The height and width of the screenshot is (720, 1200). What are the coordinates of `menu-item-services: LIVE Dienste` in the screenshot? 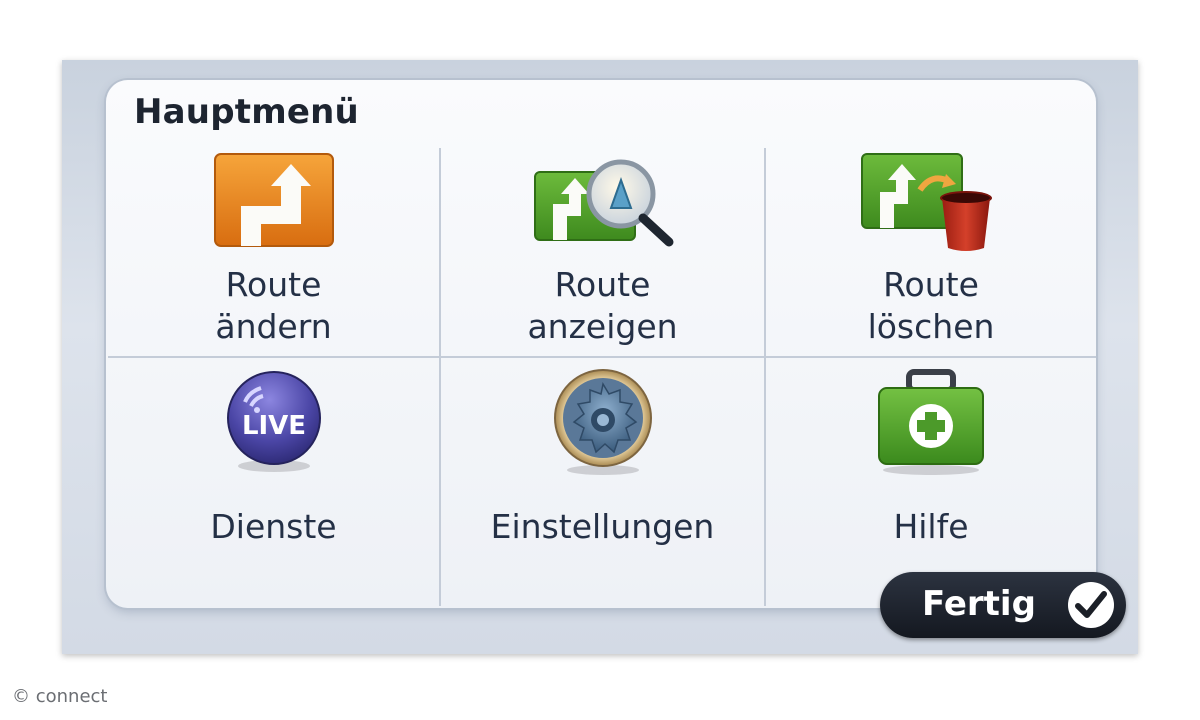 It's located at (274, 482).